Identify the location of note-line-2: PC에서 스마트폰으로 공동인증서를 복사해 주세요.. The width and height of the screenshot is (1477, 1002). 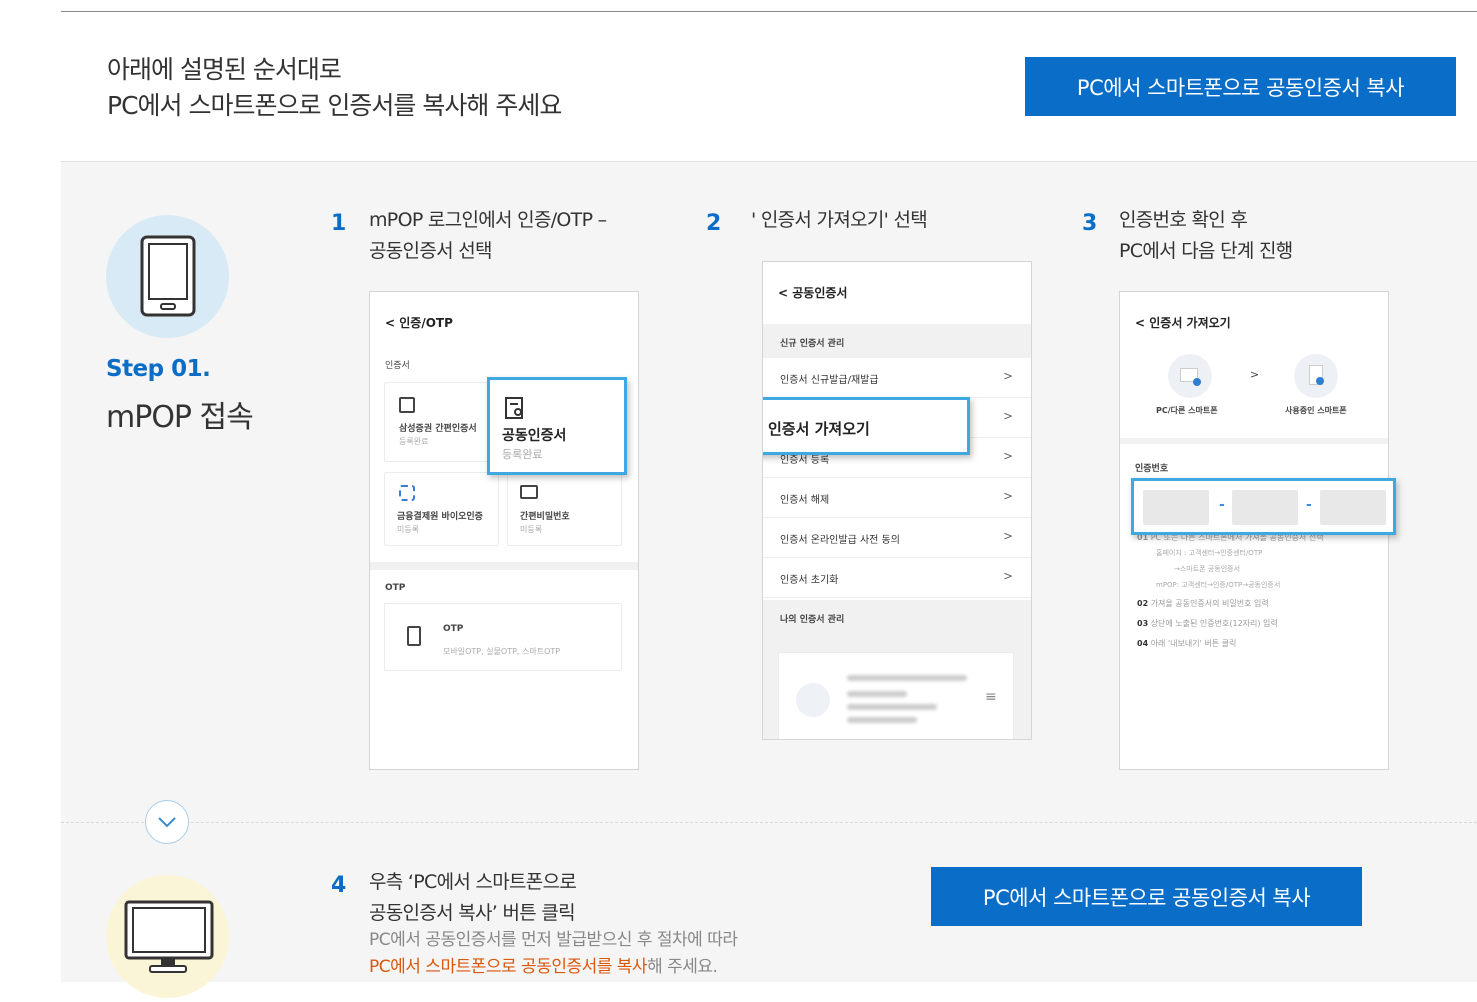
(553, 967).